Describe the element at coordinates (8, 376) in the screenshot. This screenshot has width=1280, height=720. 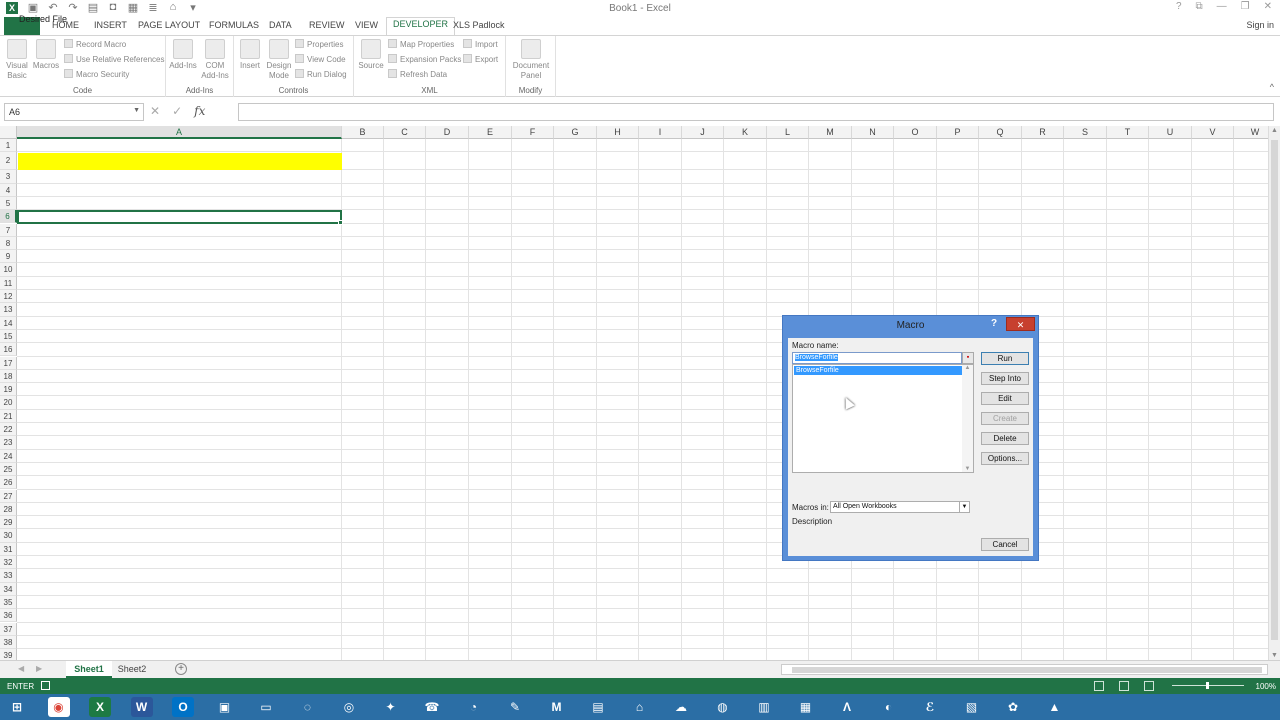
I see `row-header-18: 18` at that location.